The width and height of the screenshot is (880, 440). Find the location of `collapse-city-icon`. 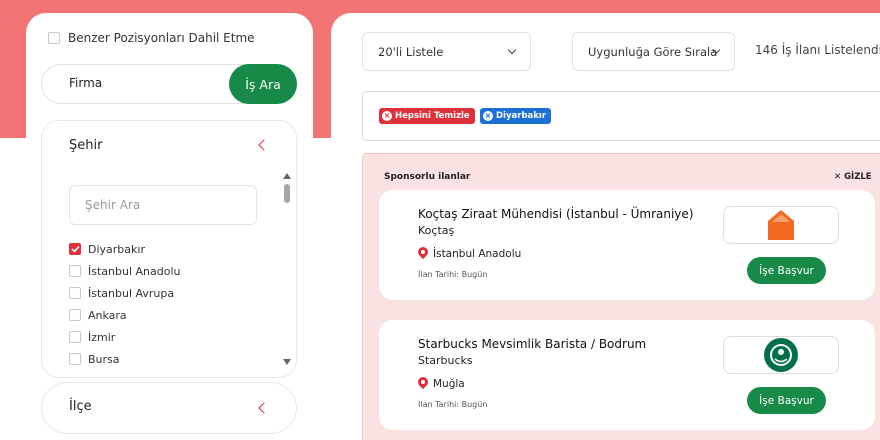

collapse-city-icon is located at coordinates (264, 145).